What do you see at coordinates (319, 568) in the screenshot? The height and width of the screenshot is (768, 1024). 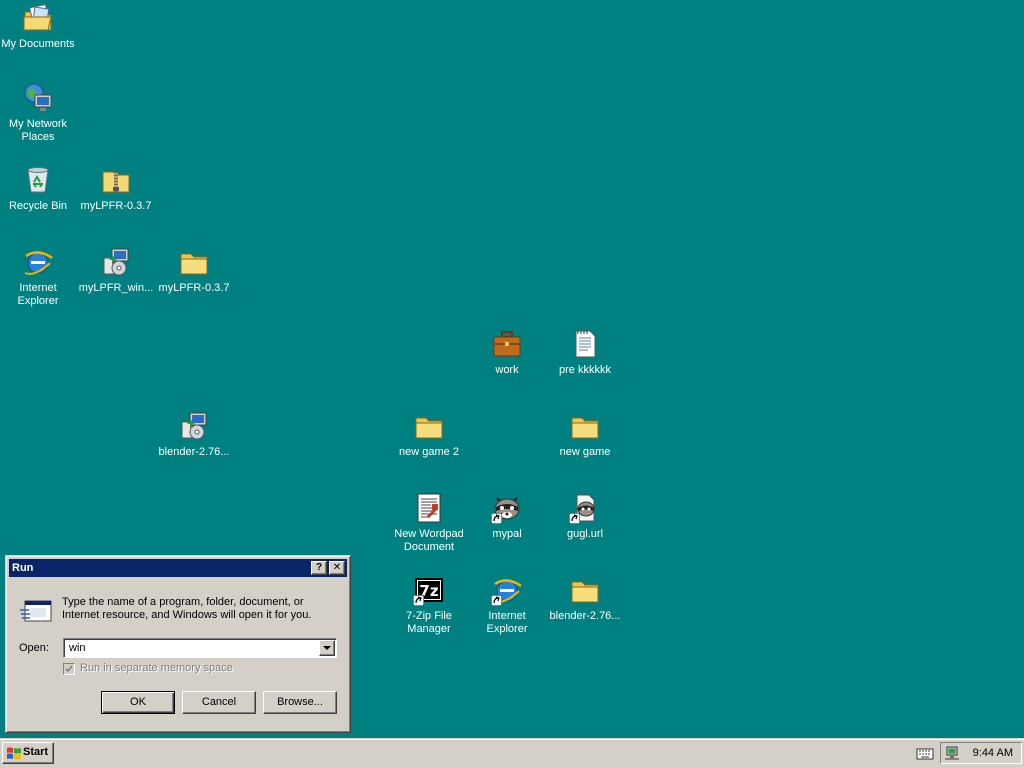 I see `help-button: ?` at bounding box center [319, 568].